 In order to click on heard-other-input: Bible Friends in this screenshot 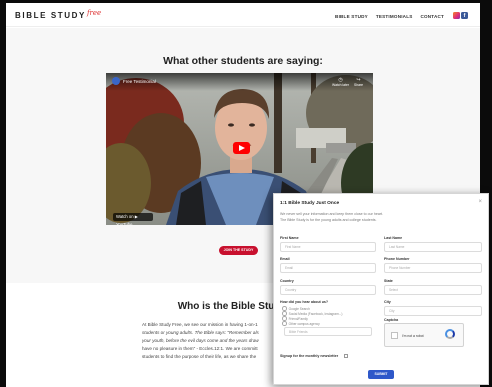, I will do `click(328, 331)`.